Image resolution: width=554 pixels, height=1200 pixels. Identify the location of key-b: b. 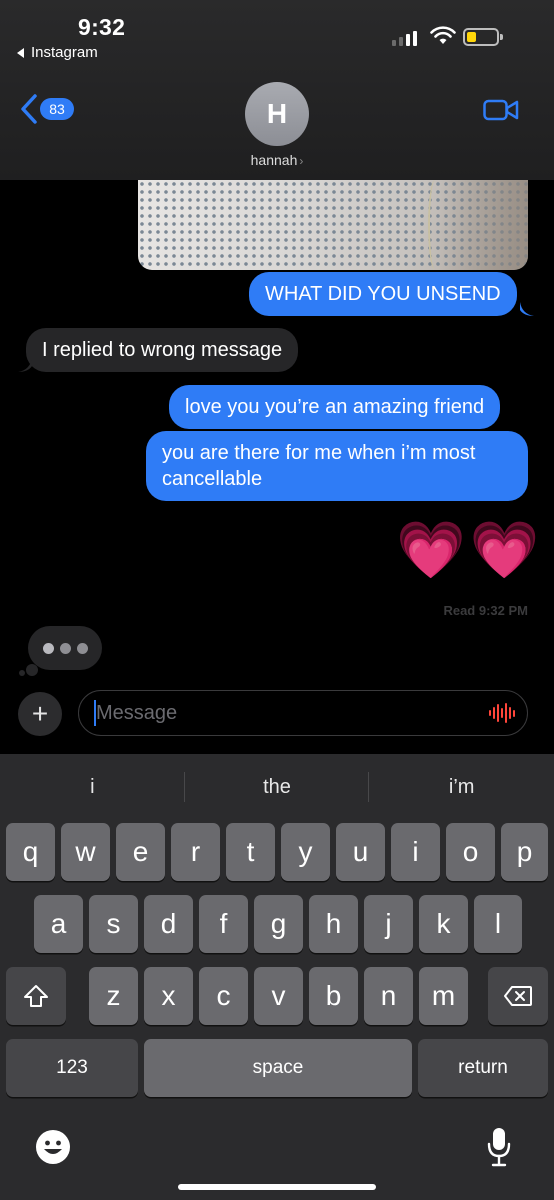
(333, 996).